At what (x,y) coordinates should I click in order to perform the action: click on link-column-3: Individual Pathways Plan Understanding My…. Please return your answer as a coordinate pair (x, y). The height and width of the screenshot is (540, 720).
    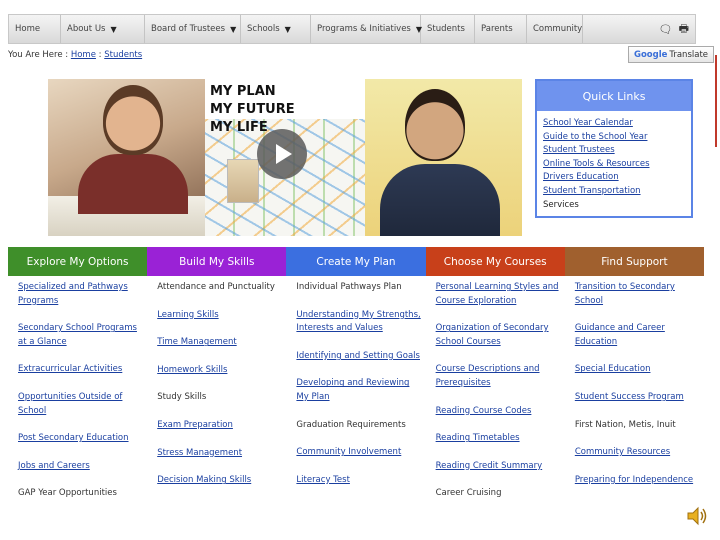
    Looking at the image, I should click on (355, 398).